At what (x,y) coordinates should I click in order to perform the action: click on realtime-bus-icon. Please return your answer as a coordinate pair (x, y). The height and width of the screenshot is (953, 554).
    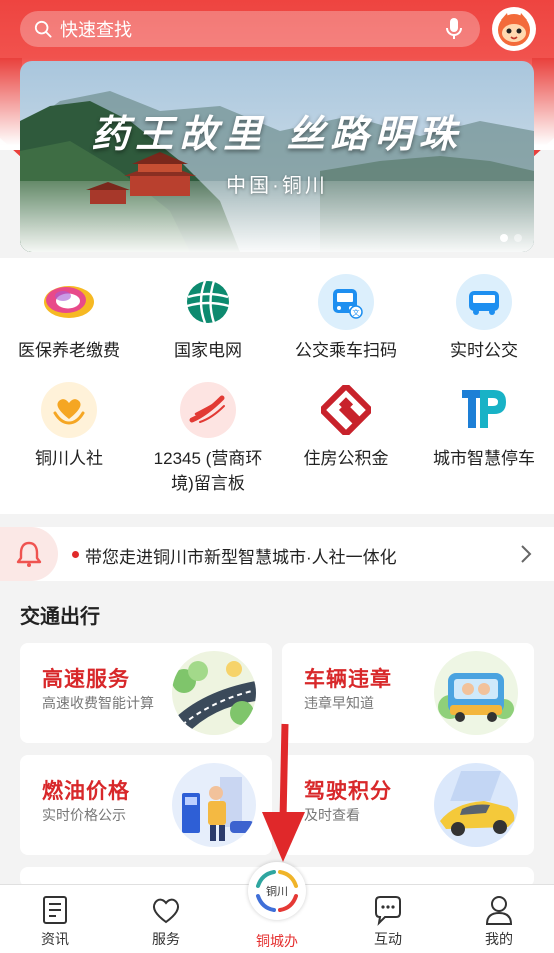
    Looking at the image, I should click on (484, 302).